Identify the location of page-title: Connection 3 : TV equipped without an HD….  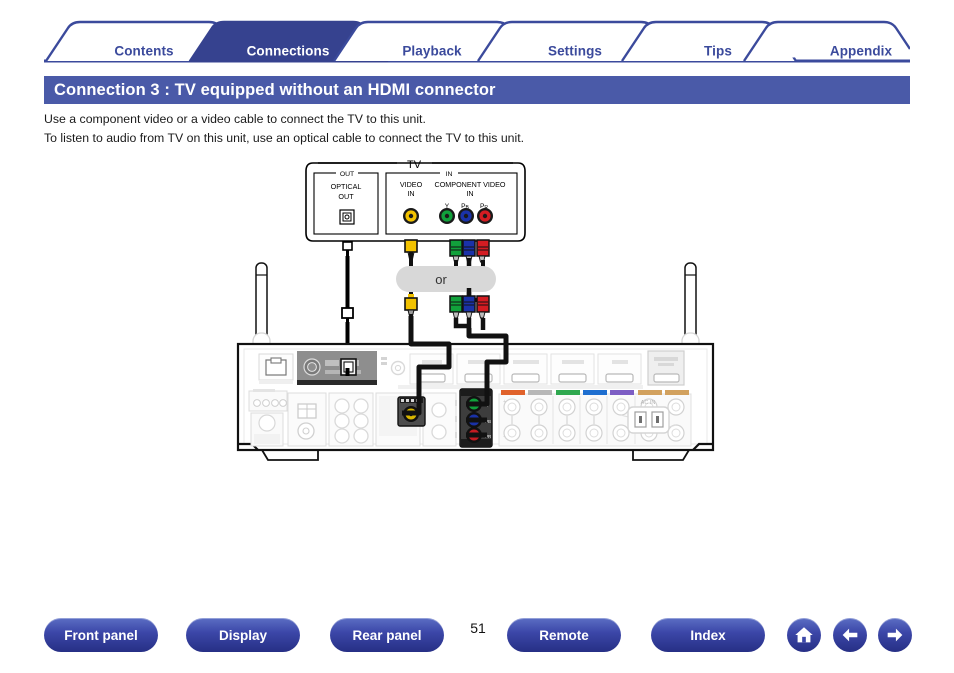
(275, 89).